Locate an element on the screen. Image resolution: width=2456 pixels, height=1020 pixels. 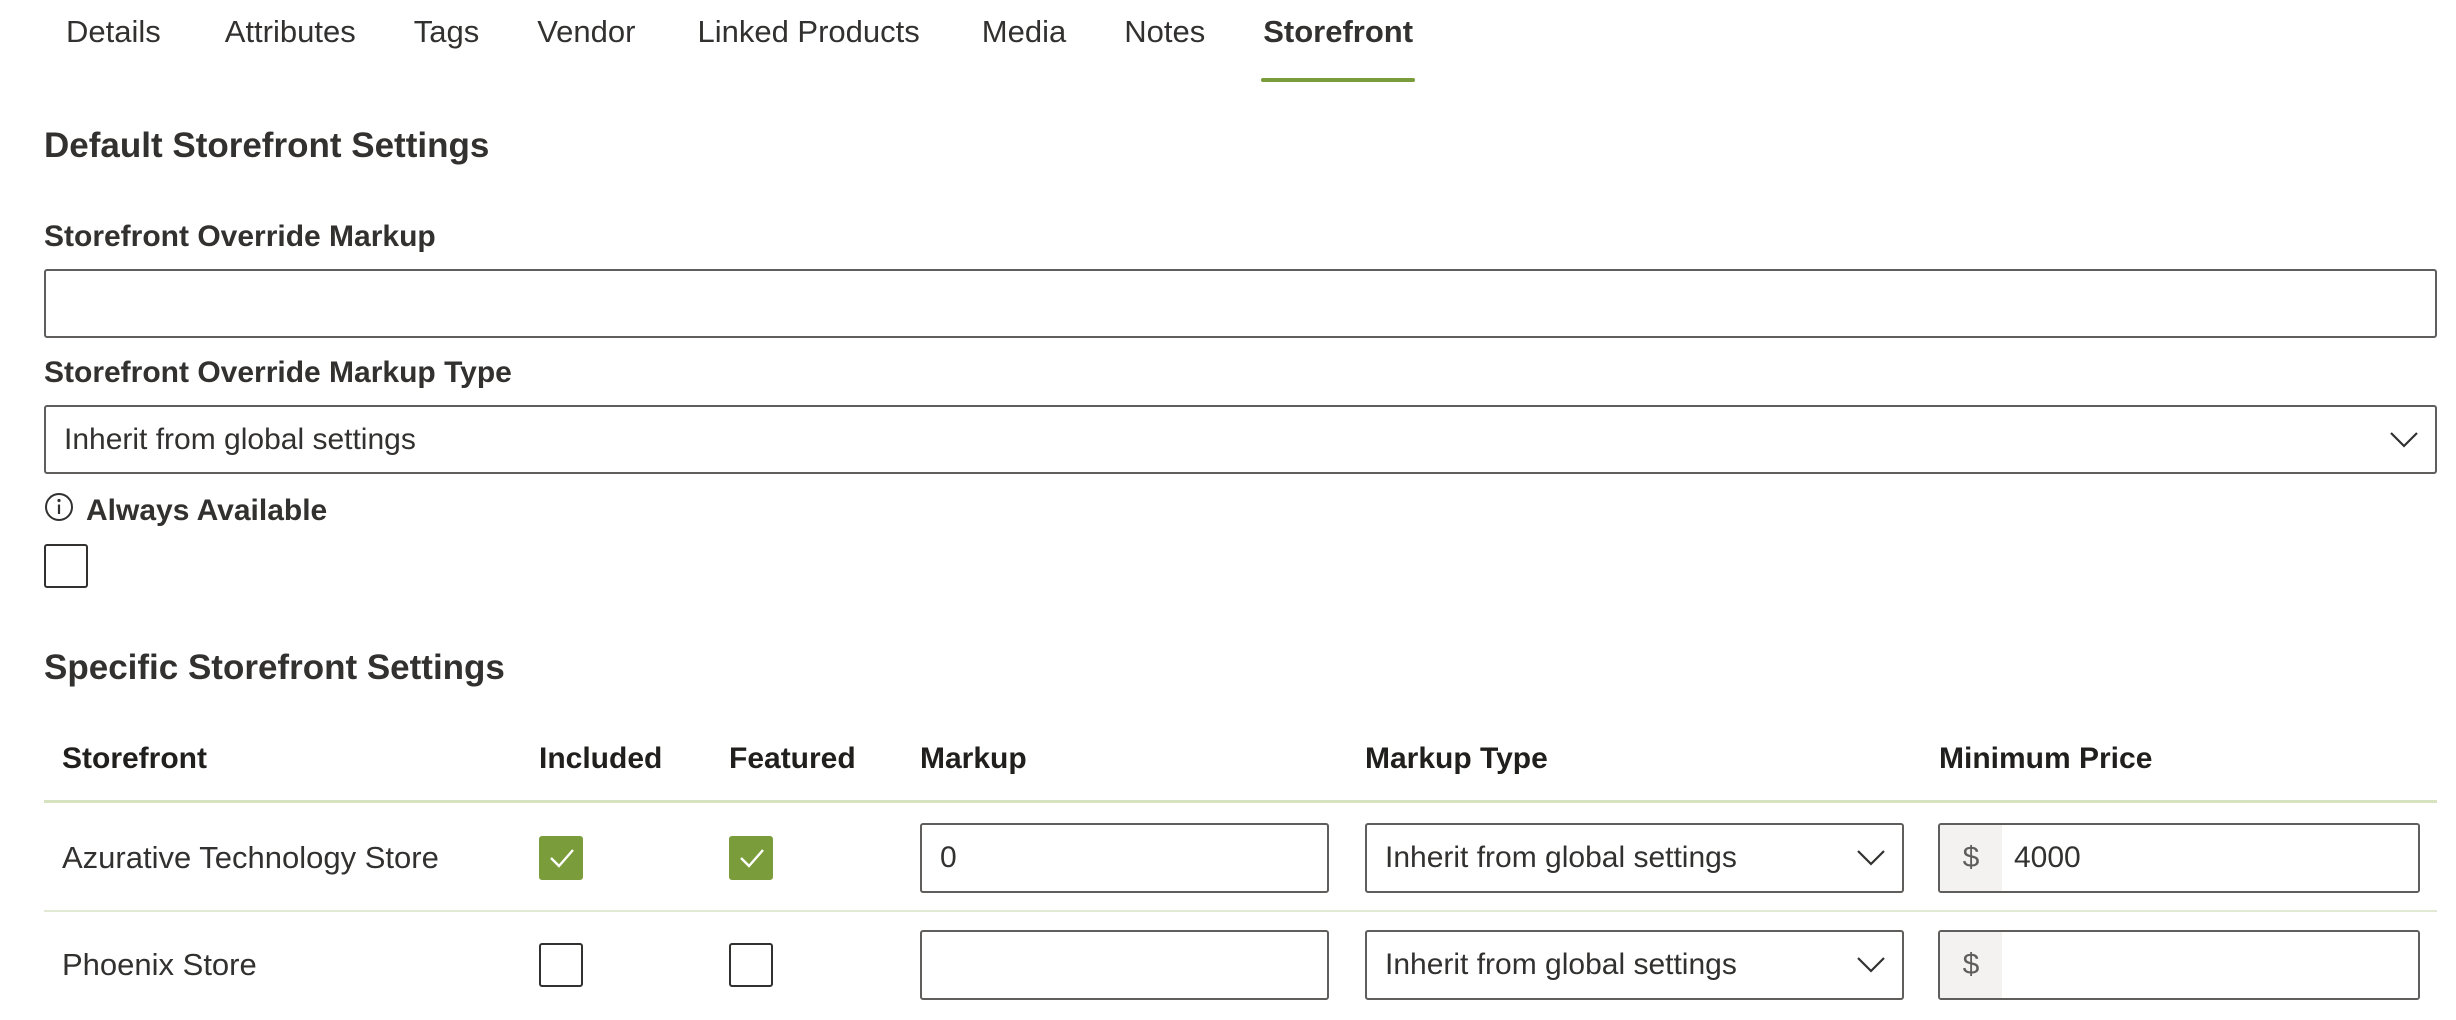
storefront-name: Azurative Technology Store is located at coordinates (250, 857).